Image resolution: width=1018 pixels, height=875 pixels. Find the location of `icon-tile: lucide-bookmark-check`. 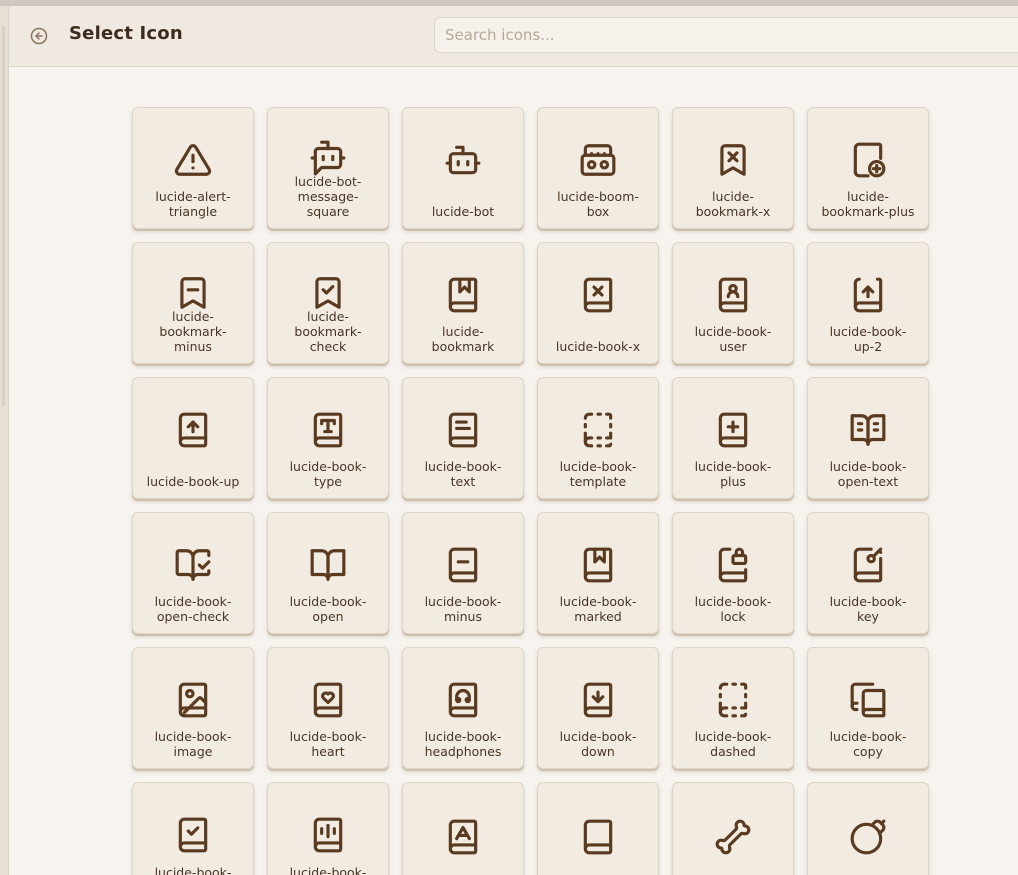

icon-tile: lucide-bookmark-check is located at coordinates (328, 303).